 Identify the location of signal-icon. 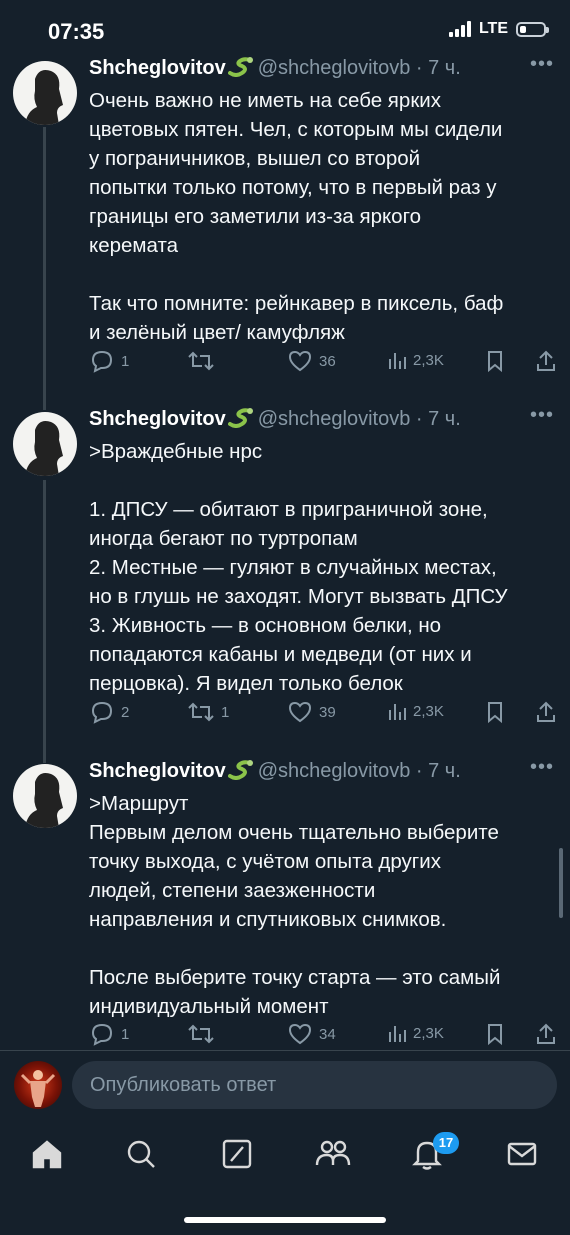
(459, 29).